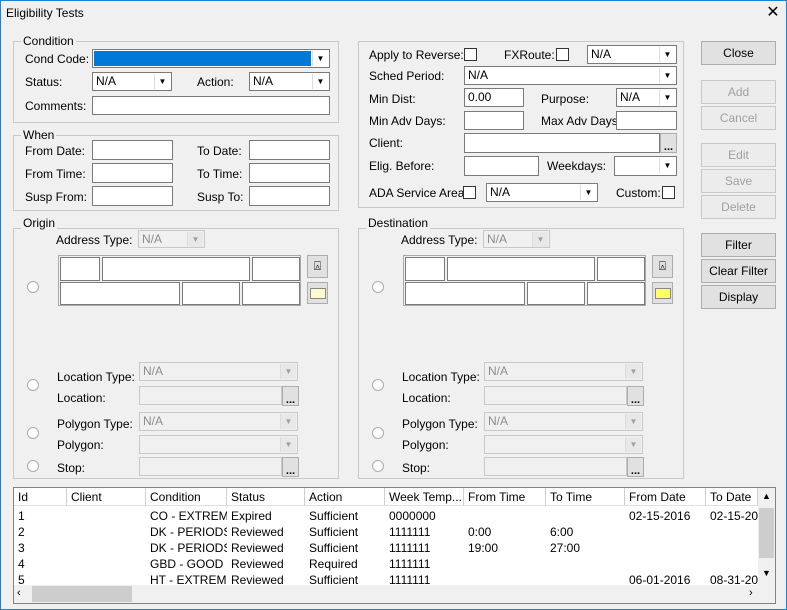 The image size is (787, 610). What do you see at coordinates (738, 297) in the screenshot?
I see `display-button: Display` at bounding box center [738, 297].